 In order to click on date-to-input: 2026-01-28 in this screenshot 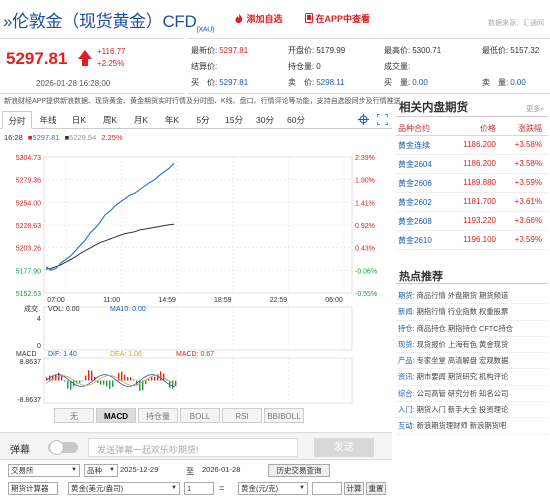, I will do `click(231, 470)`.